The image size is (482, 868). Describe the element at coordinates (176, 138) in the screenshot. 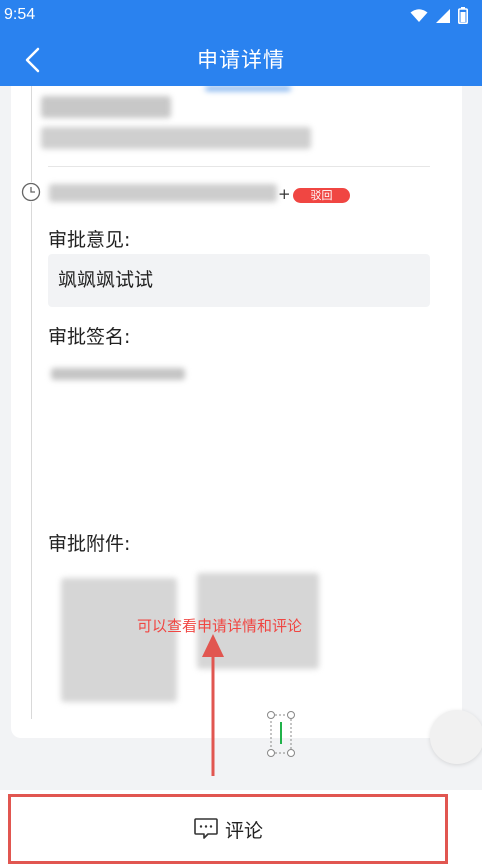

I see `redacted-detail` at that location.